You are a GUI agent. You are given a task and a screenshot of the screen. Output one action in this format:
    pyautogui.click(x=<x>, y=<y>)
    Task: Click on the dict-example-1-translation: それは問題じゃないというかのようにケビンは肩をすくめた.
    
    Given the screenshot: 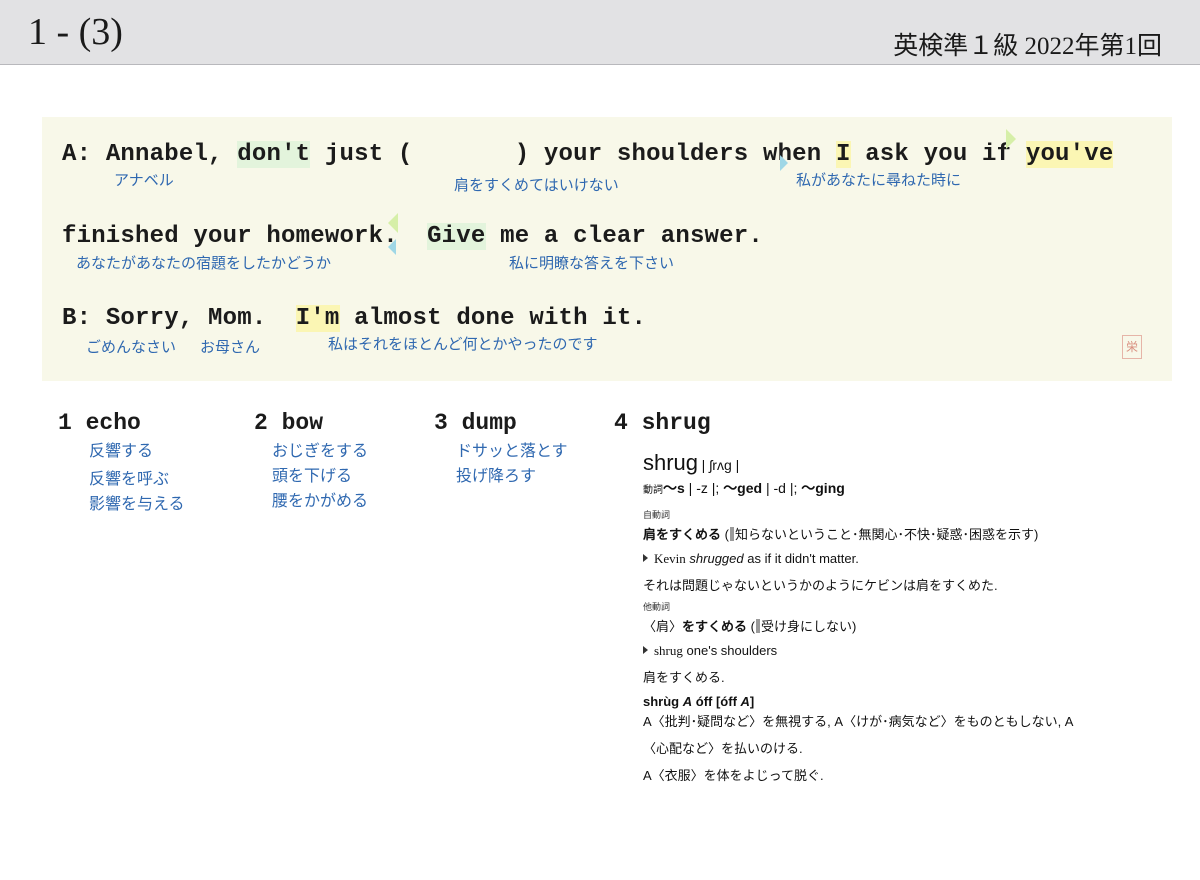 What is the action you would take?
    pyautogui.click(x=820, y=585)
    